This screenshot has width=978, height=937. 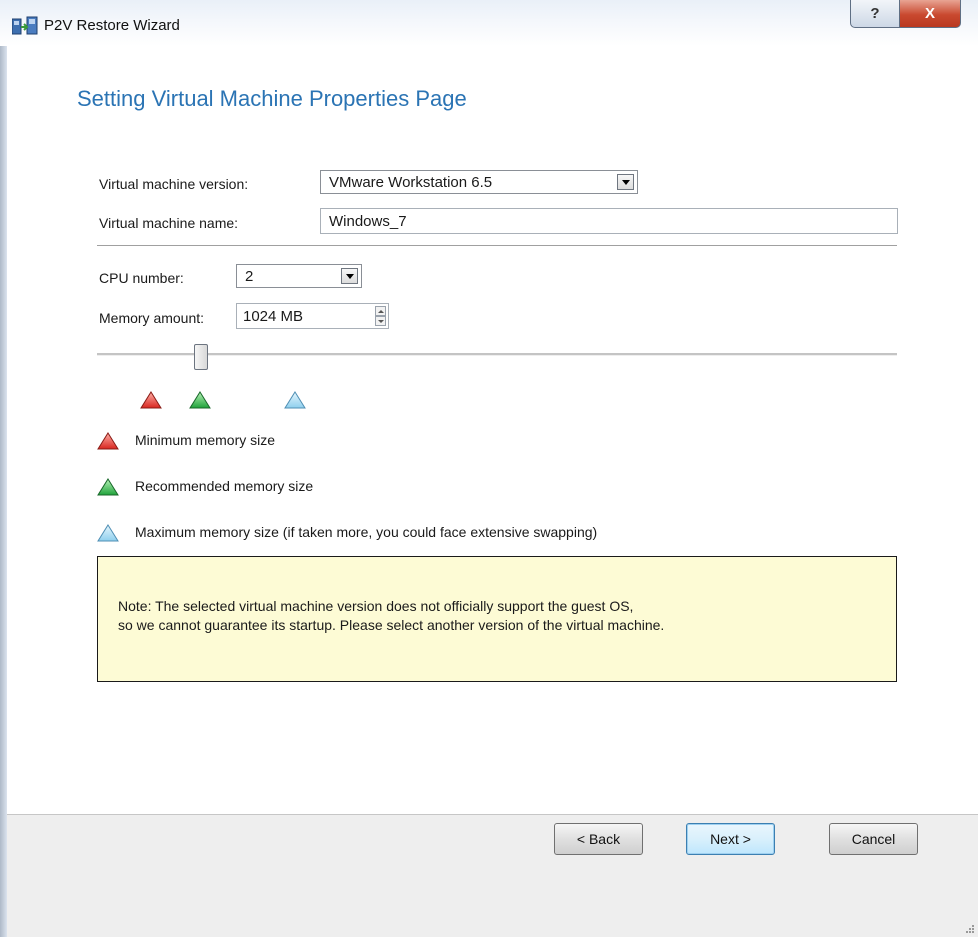 What do you see at coordinates (969, 928) in the screenshot?
I see `resize-grip-icon` at bounding box center [969, 928].